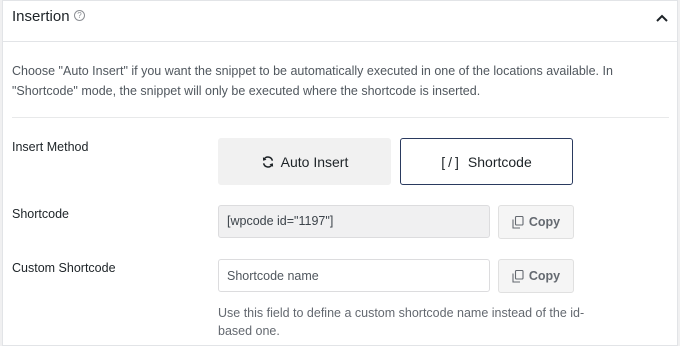 This screenshot has height=346, width=680. Describe the element at coordinates (267, 161) in the screenshot. I see `refresh-icon` at that location.